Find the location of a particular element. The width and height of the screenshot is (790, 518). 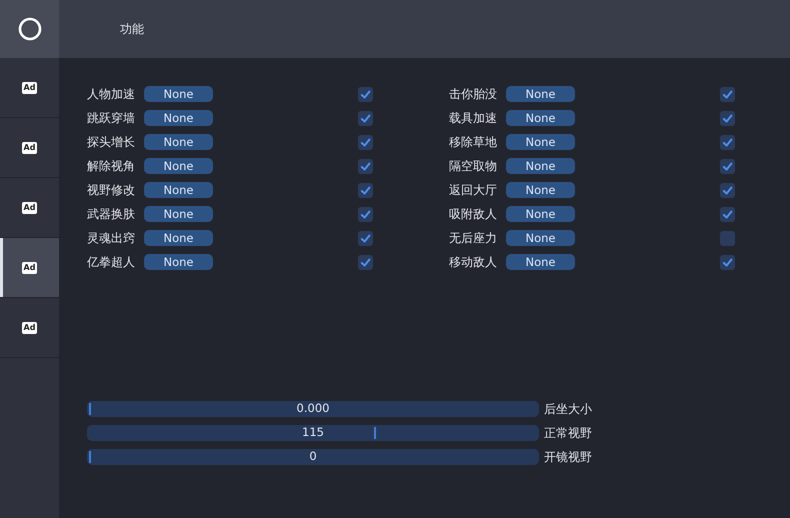

feature-label: 移除草地 is located at coordinates (473, 142).